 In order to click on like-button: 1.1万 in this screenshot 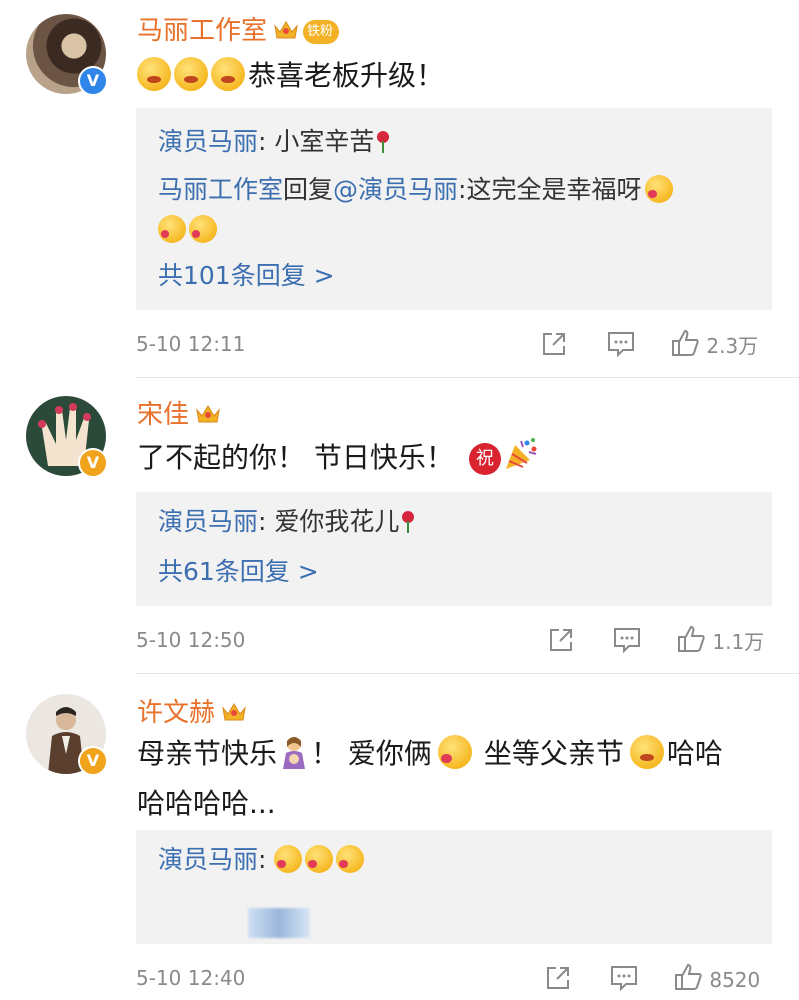, I will do `click(720, 640)`.